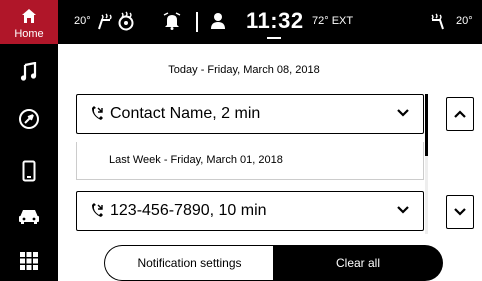 This screenshot has height=281, width=482. I want to click on notification-card-number: 123-456-7890, 10 min, so click(250, 211).